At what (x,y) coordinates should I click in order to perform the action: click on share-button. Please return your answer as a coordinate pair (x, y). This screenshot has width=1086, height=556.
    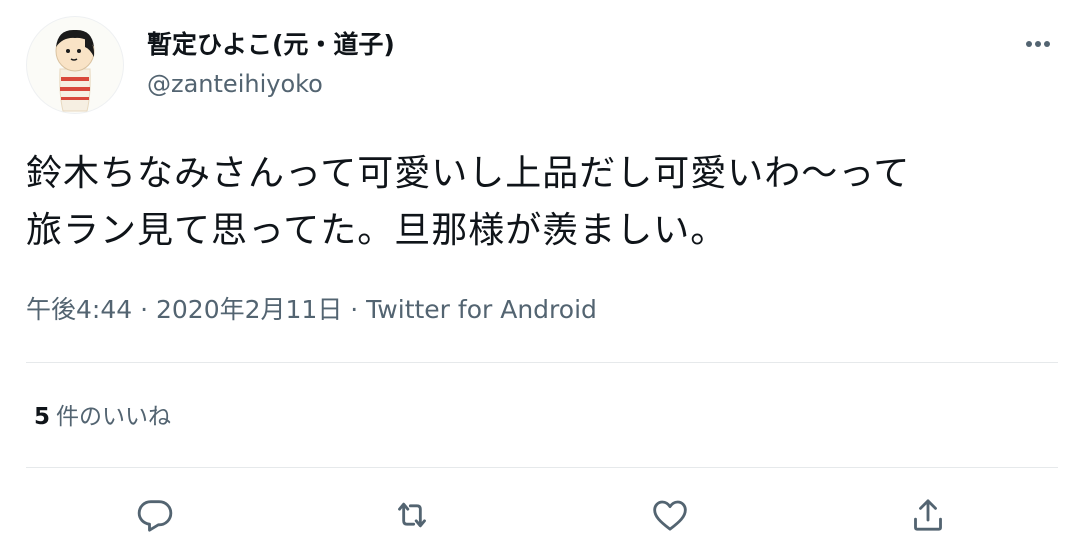
    Looking at the image, I should click on (928, 515).